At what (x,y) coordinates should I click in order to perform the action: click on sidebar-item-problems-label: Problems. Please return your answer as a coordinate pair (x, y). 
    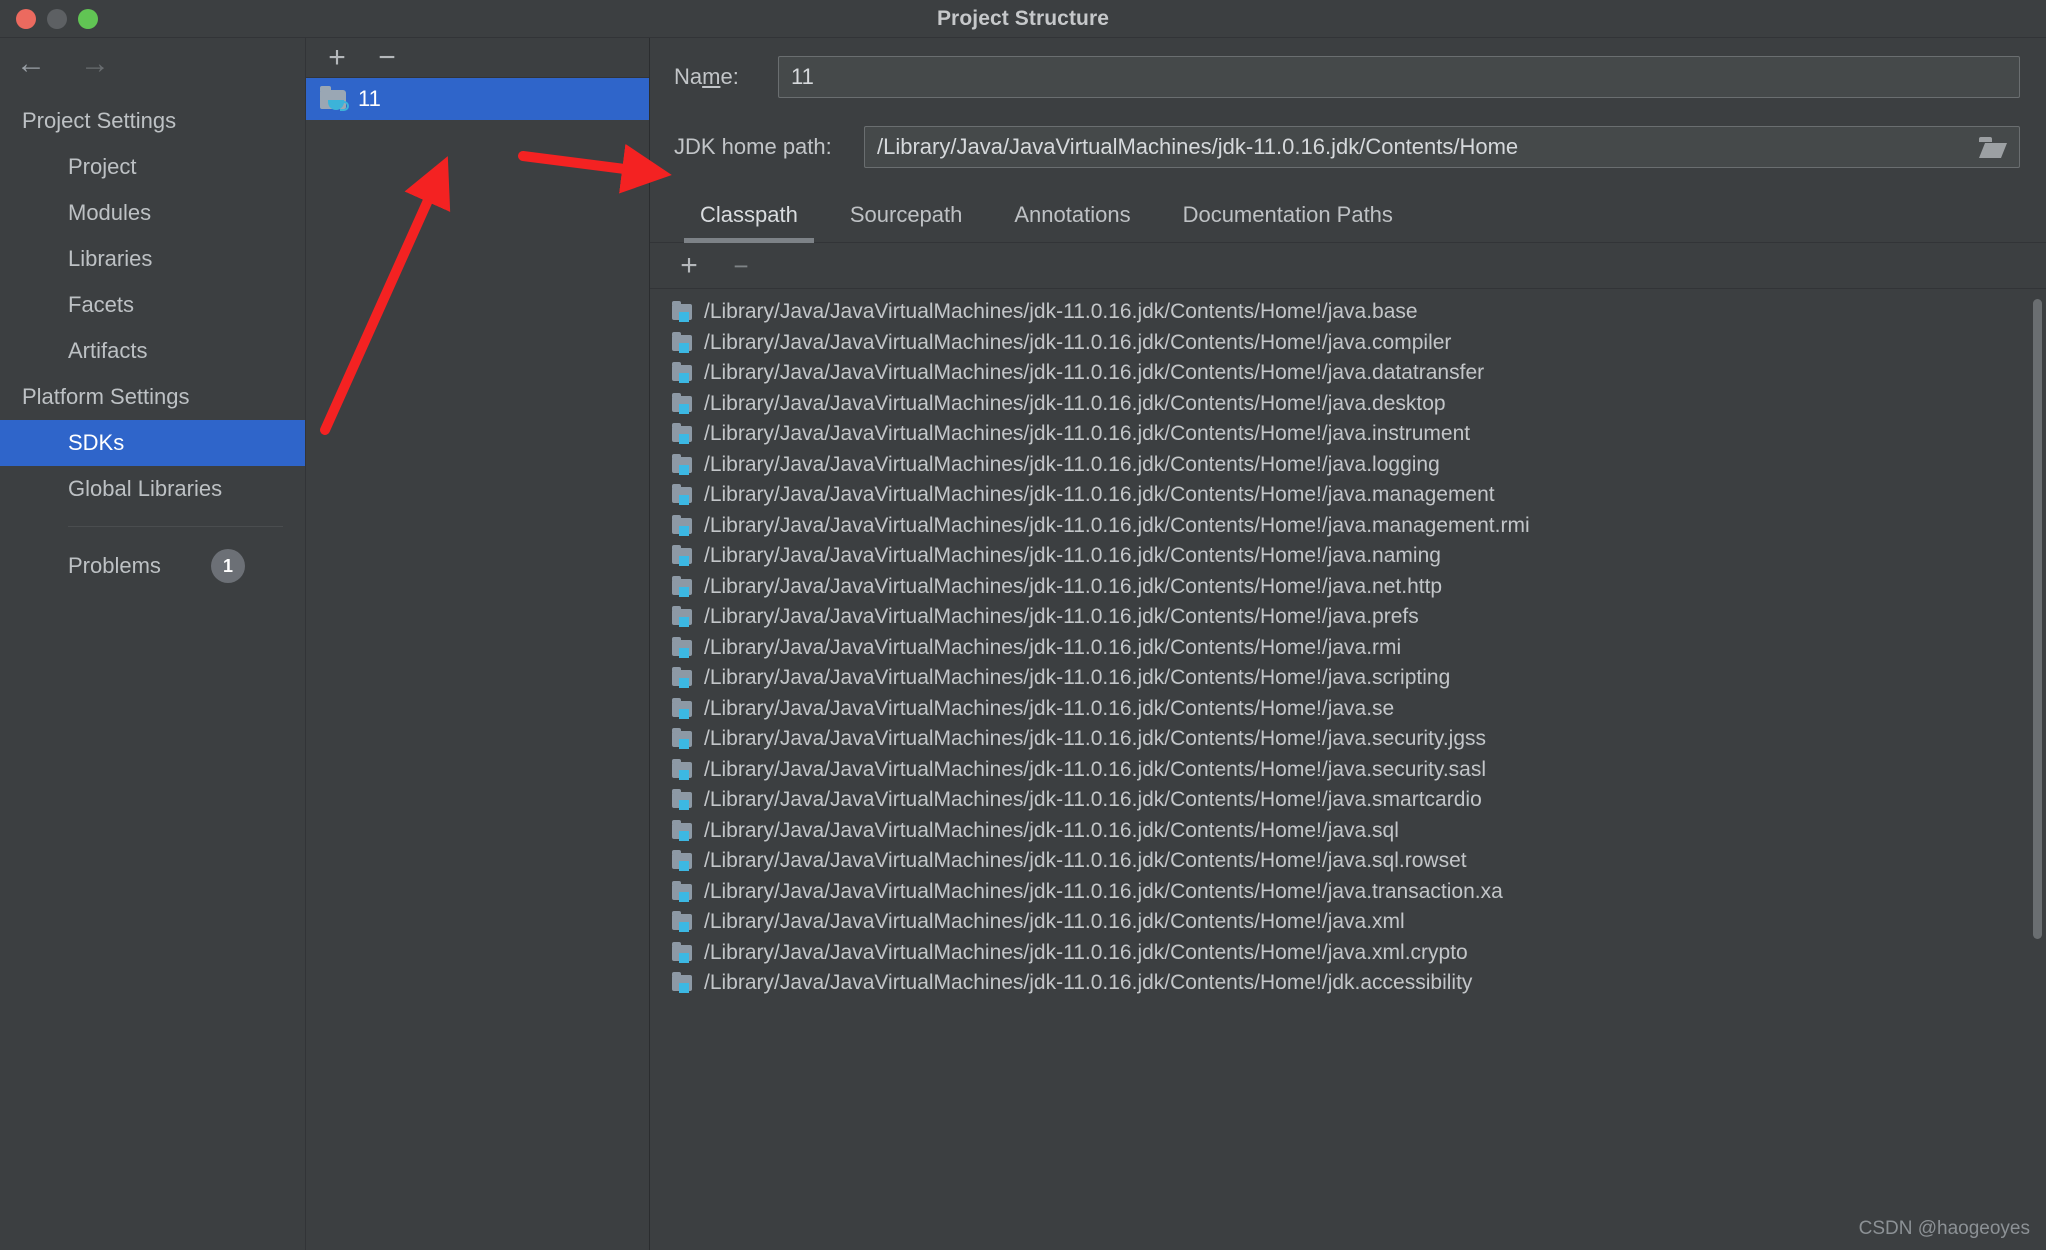
    Looking at the image, I should click on (114, 565).